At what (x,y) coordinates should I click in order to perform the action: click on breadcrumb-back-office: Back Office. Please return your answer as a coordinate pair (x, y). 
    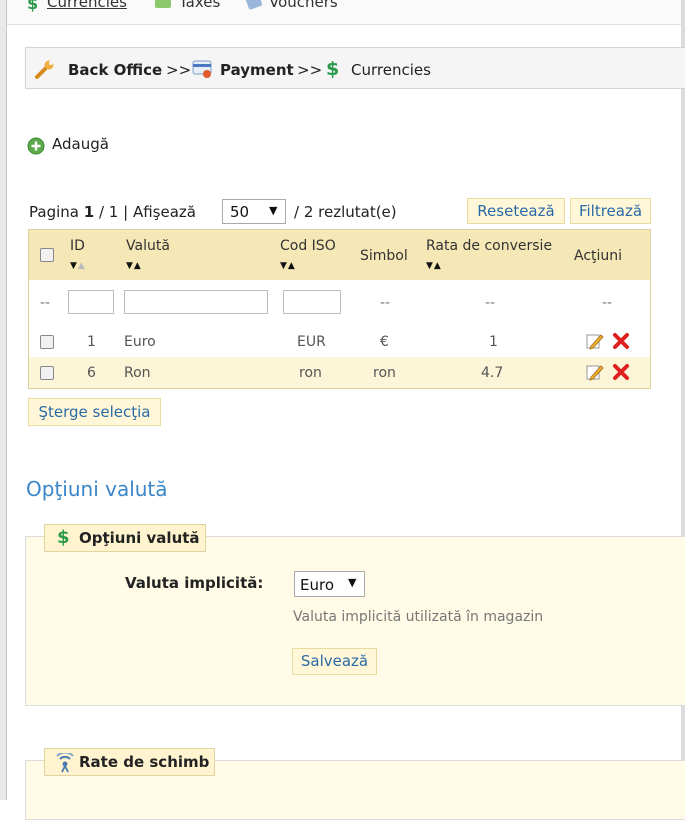
    Looking at the image, I should click on (115, 70).